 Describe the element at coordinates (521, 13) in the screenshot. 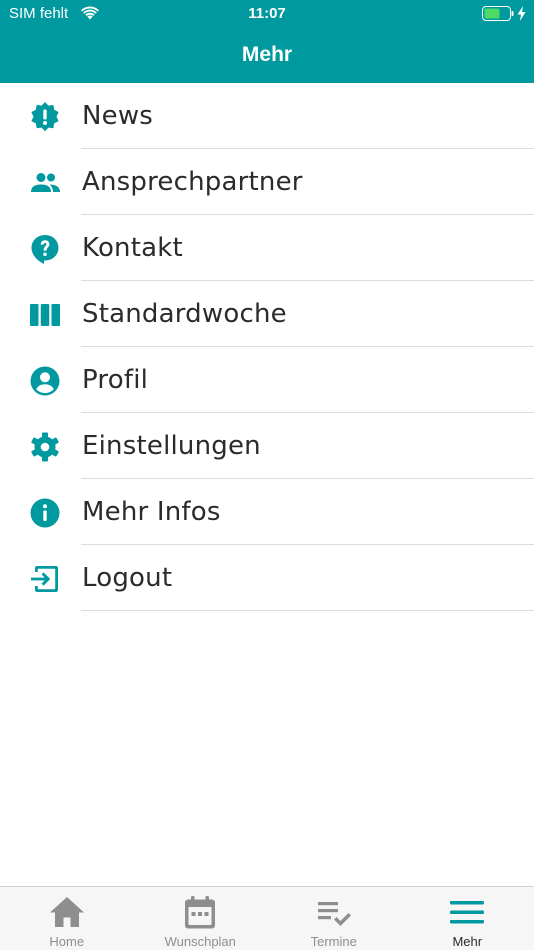

I see `charging-bolt-icon` at that location.